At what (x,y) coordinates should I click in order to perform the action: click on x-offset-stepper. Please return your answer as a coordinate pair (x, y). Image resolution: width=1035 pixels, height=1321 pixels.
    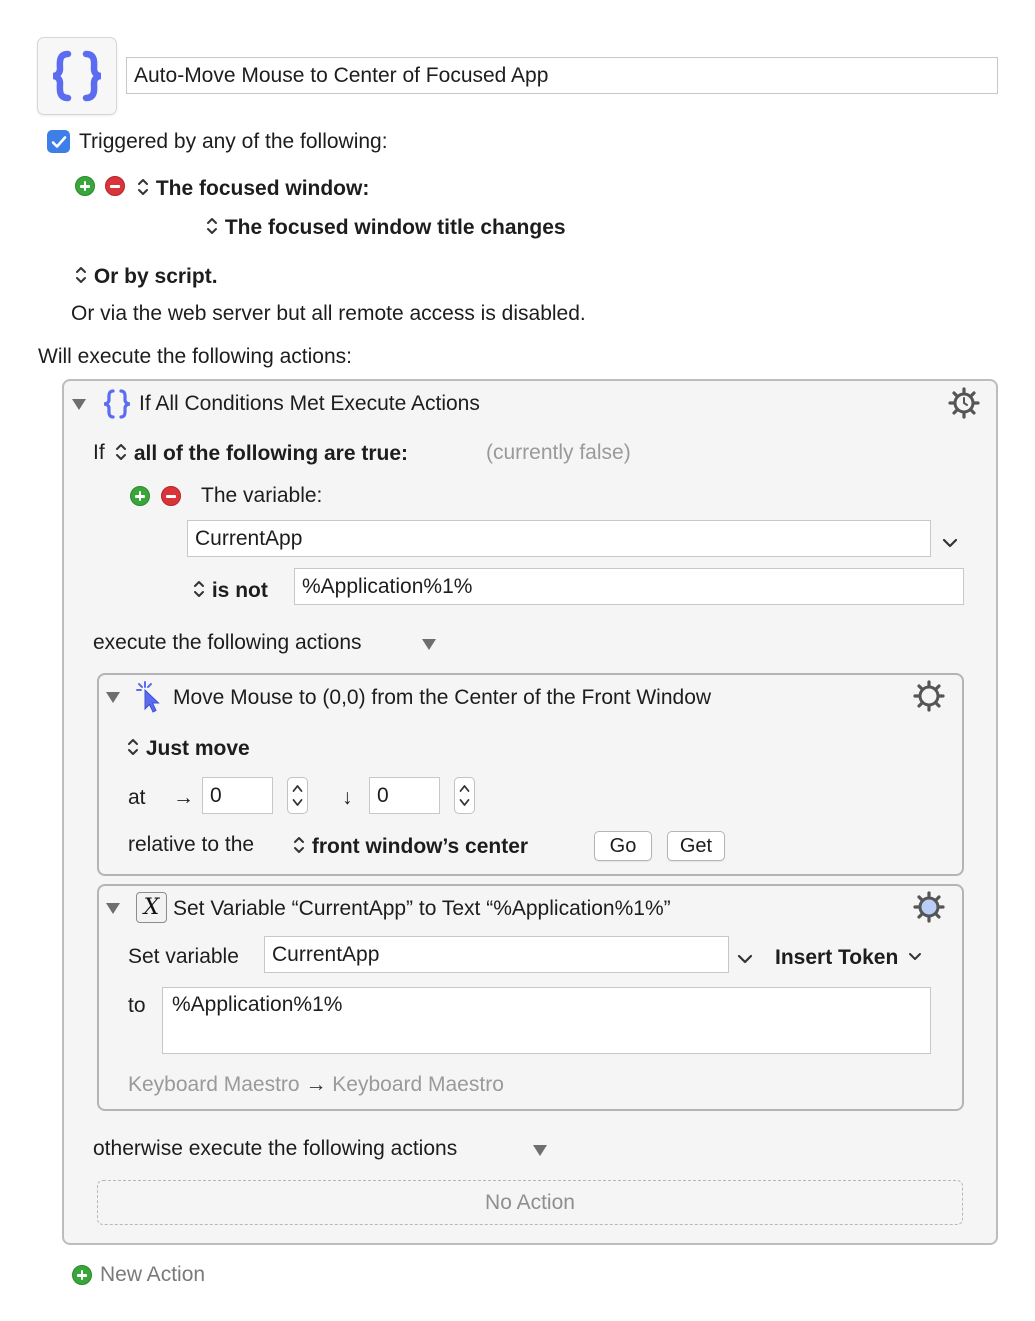
    Looking at the image, I should click on (297, 795).